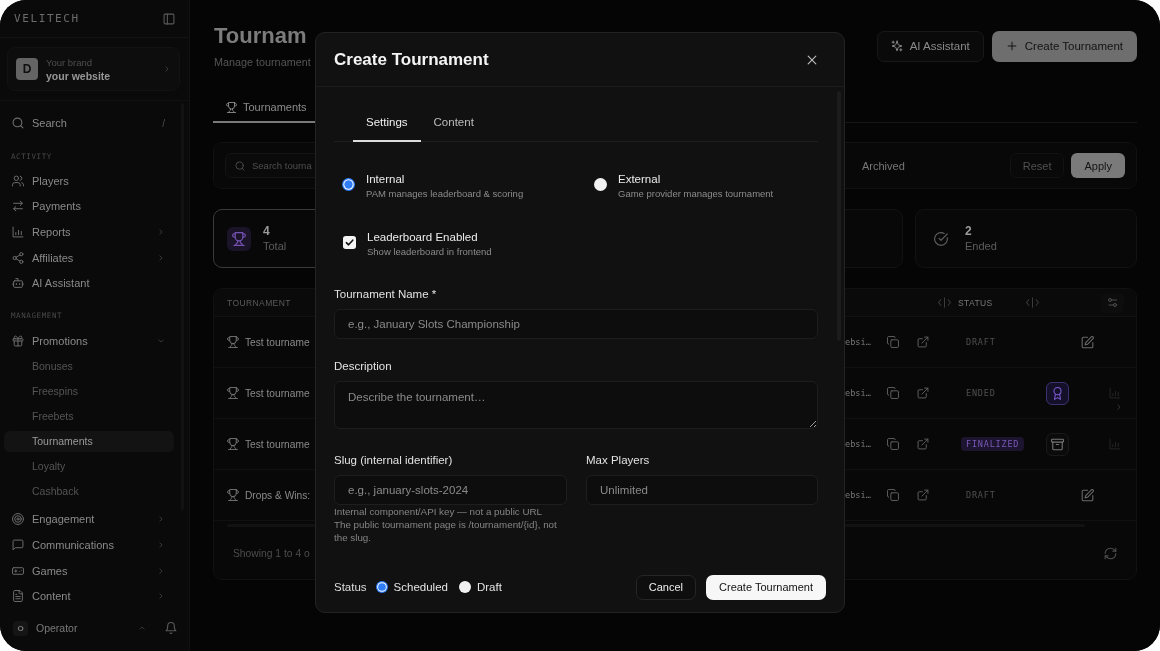  I want to click on archive-button, so click(1057, 444).